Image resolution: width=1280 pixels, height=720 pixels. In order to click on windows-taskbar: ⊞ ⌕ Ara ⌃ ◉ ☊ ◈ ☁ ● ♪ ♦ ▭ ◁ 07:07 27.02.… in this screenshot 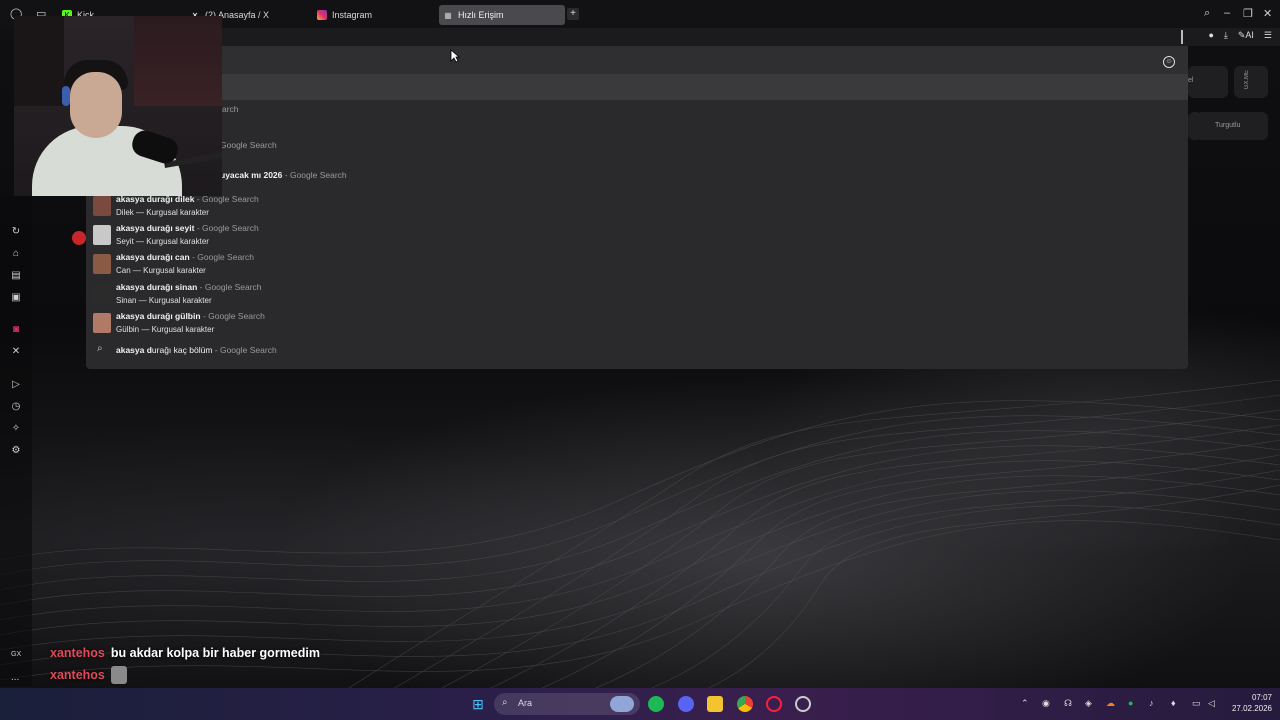, I will do `click(640, 704)`.